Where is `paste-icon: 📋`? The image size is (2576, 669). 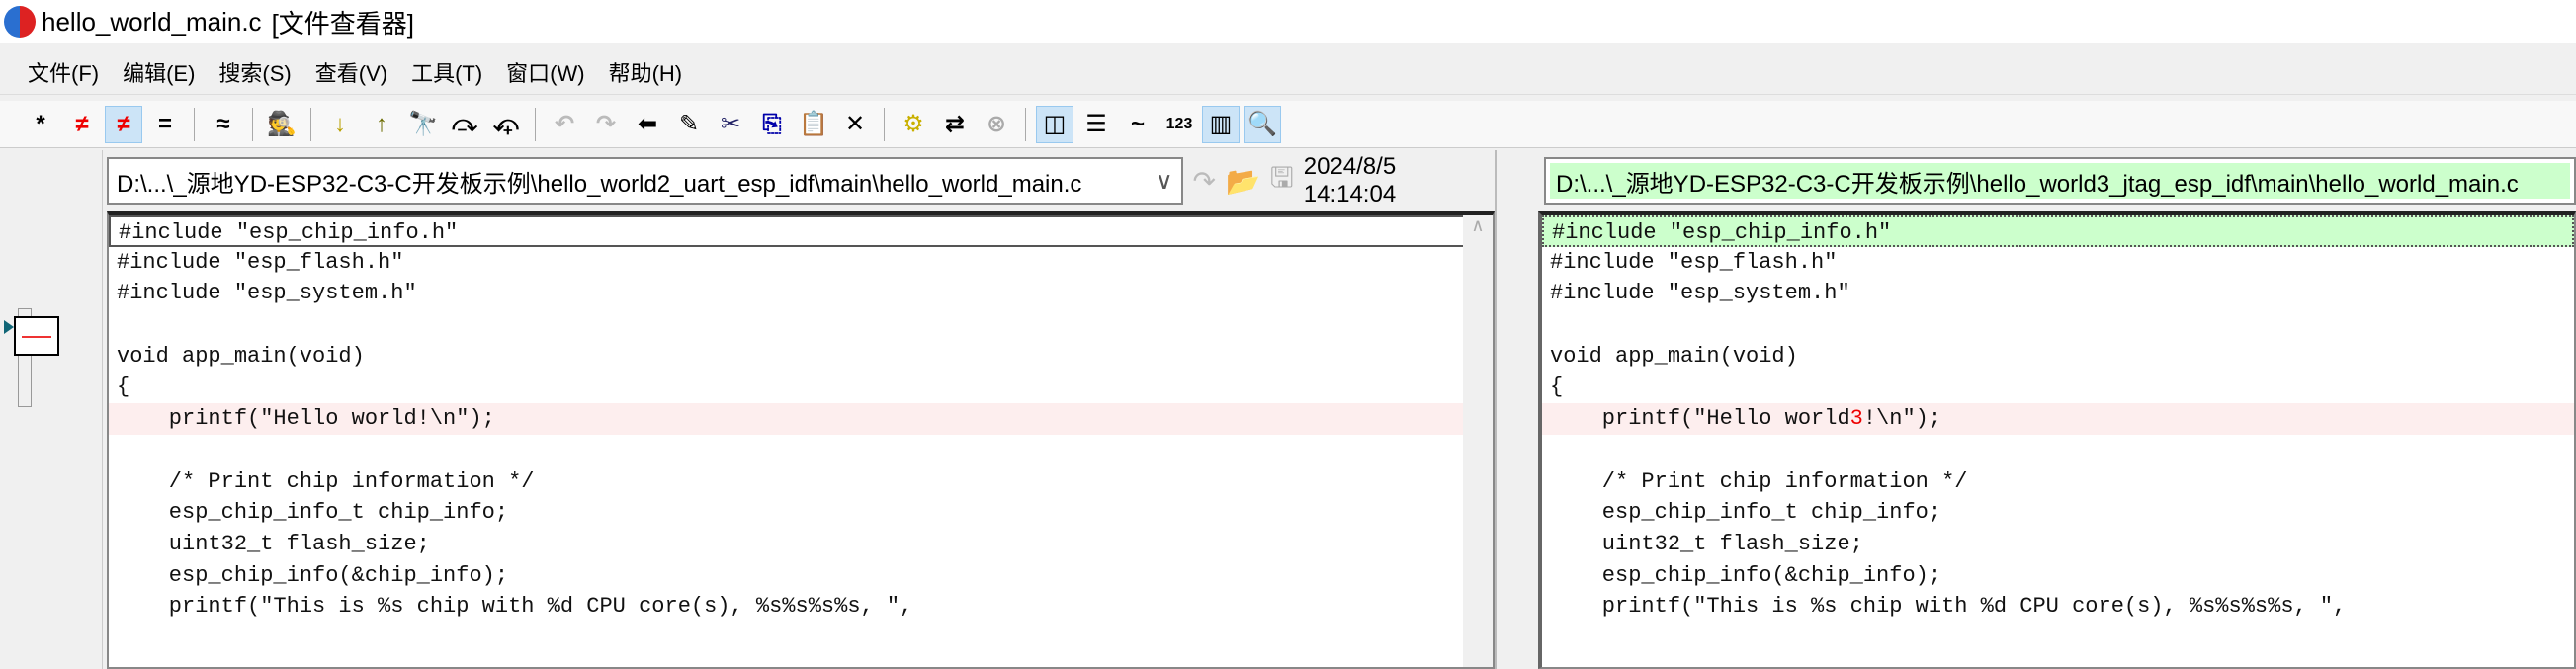 paste-icon: 📋 is located at coordinates (813, 124).